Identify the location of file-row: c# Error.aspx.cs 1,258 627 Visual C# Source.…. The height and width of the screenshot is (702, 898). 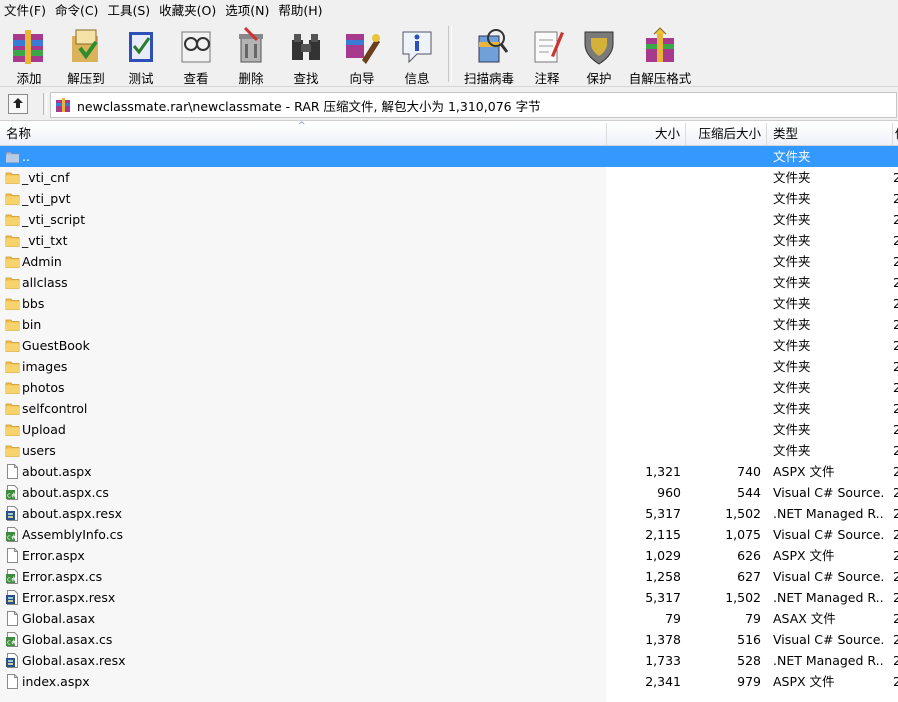
(449, 576).